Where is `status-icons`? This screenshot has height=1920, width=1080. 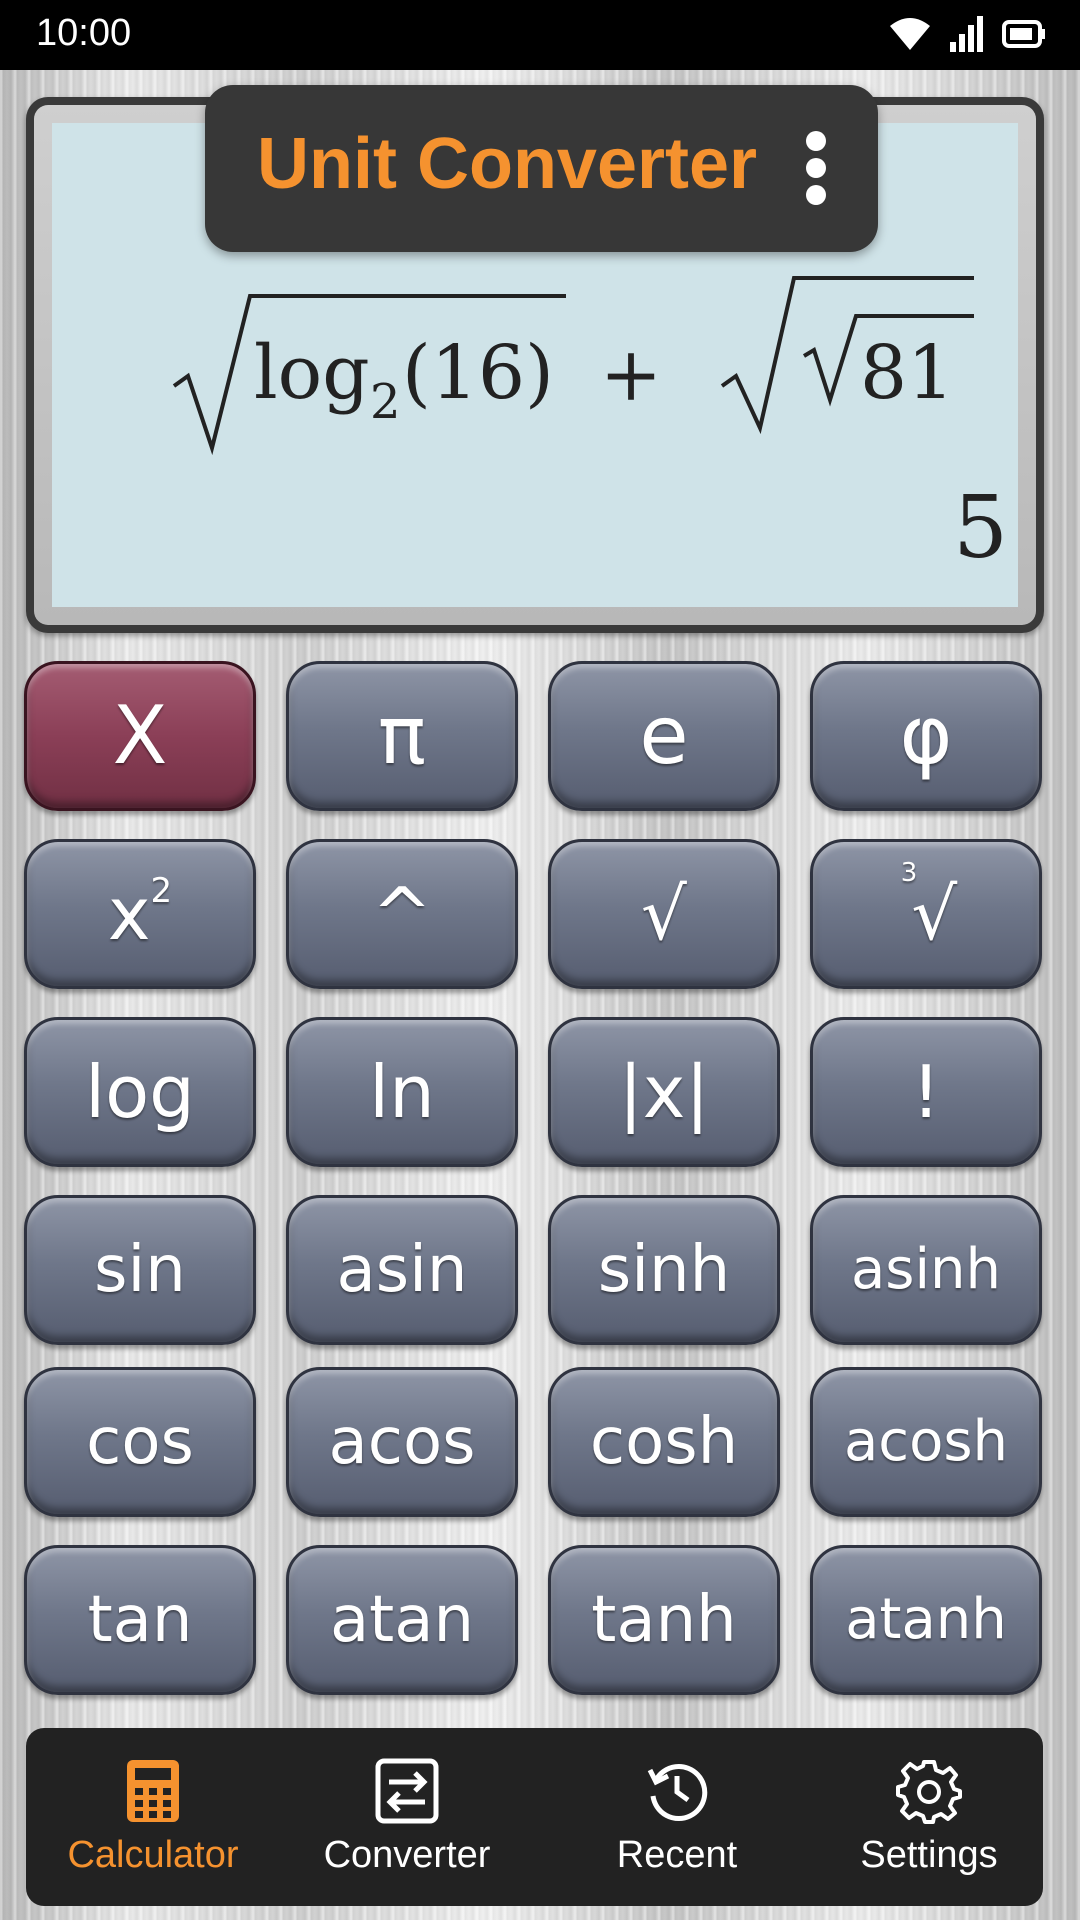 status-icons is located at coordinates (967, 34).